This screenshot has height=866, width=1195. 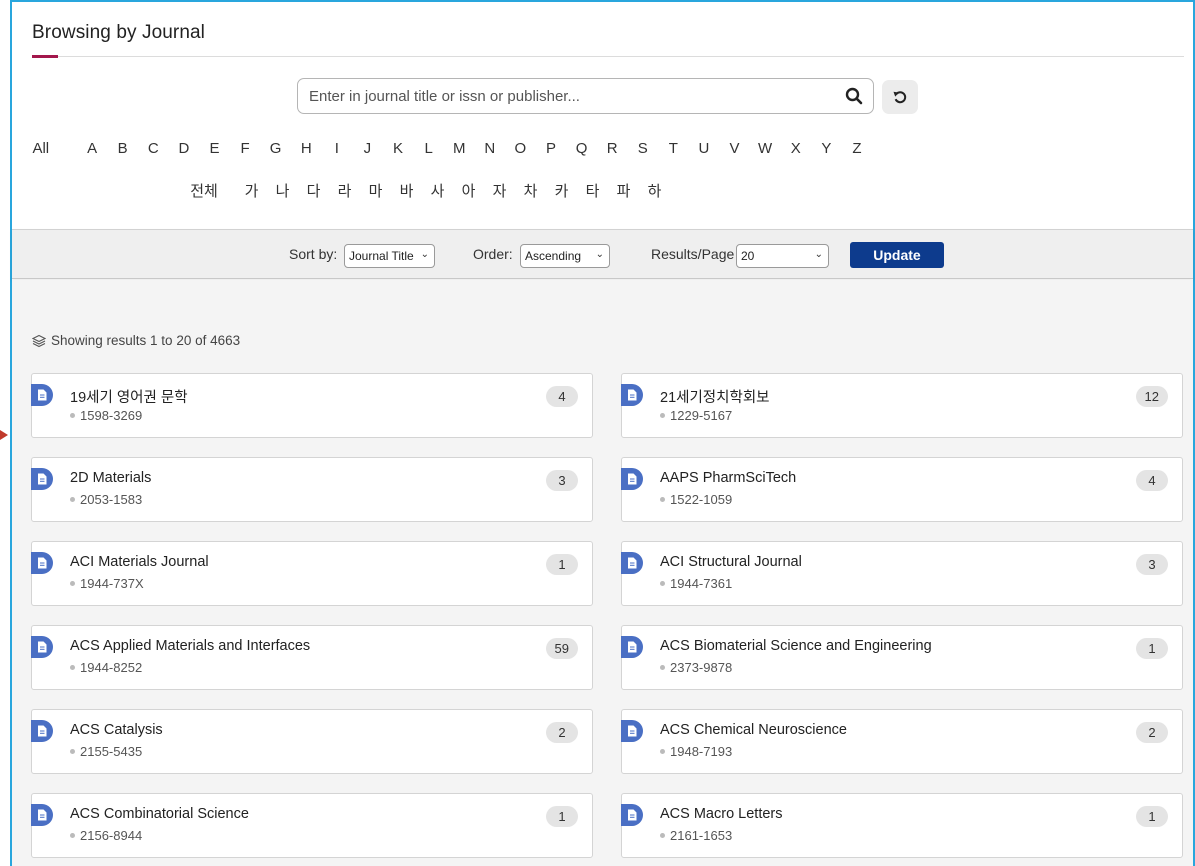 I want to click on results-per-page-select: 20 ⌄, so click(x=782, y=256).